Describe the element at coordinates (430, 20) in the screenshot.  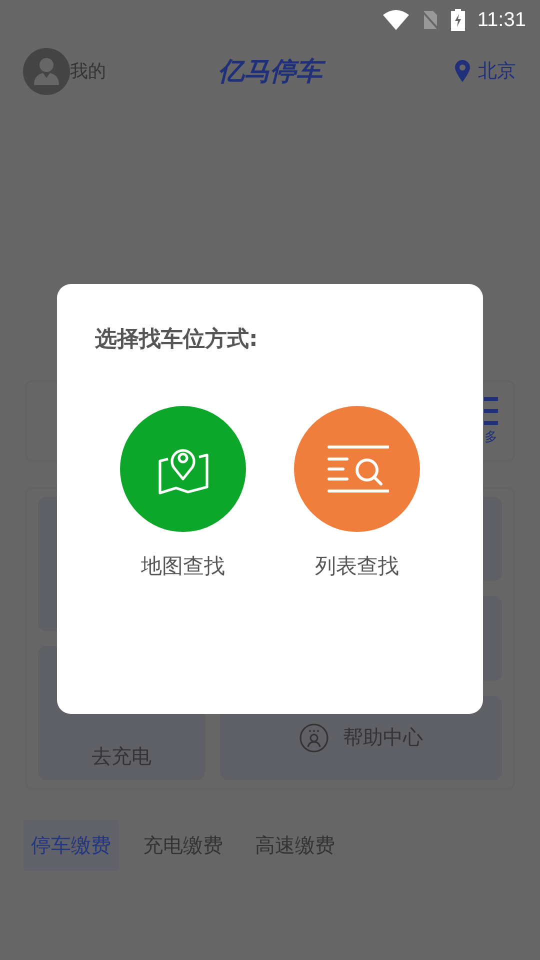
I see `no-sim-icon` at that location.